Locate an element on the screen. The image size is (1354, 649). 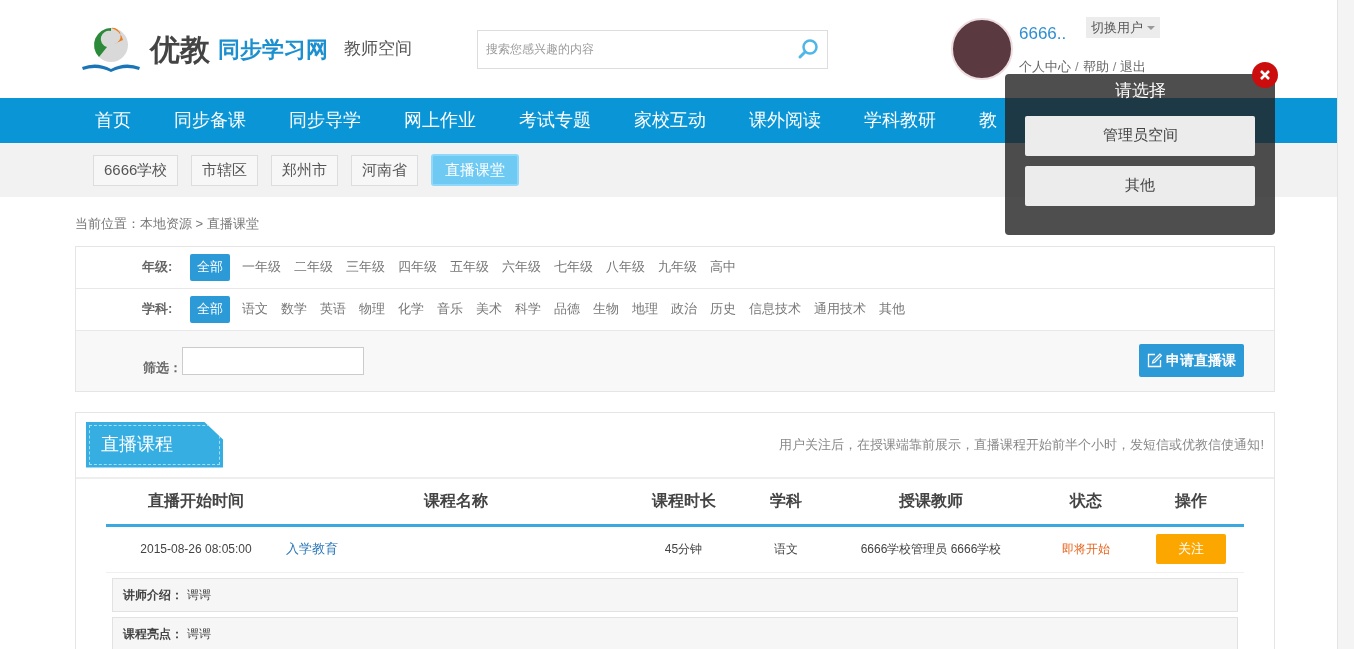
column-header: 操作 is located at coordinates (1190, 501).